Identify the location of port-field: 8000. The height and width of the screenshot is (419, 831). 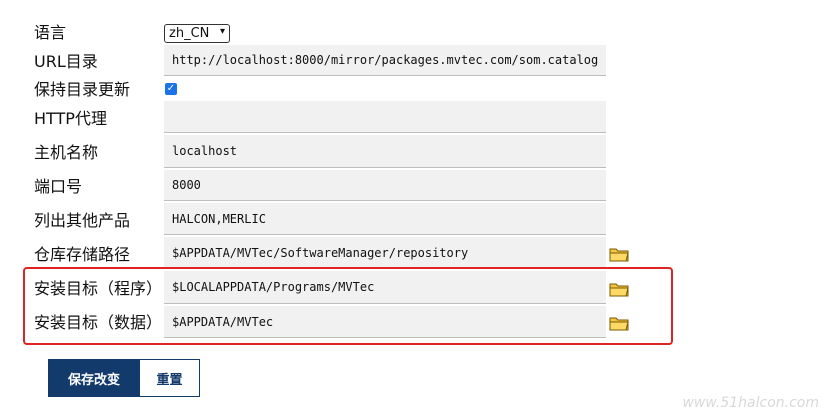
(385, 185).